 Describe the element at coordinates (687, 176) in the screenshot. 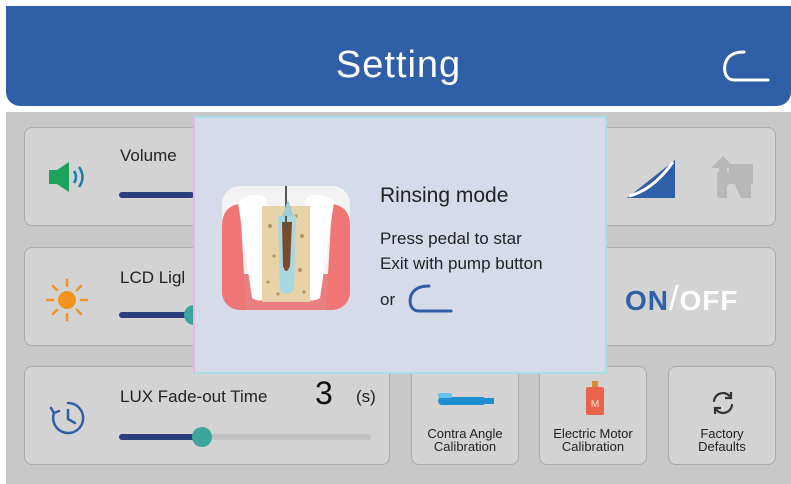

I see `power-curve-panel` at that location.